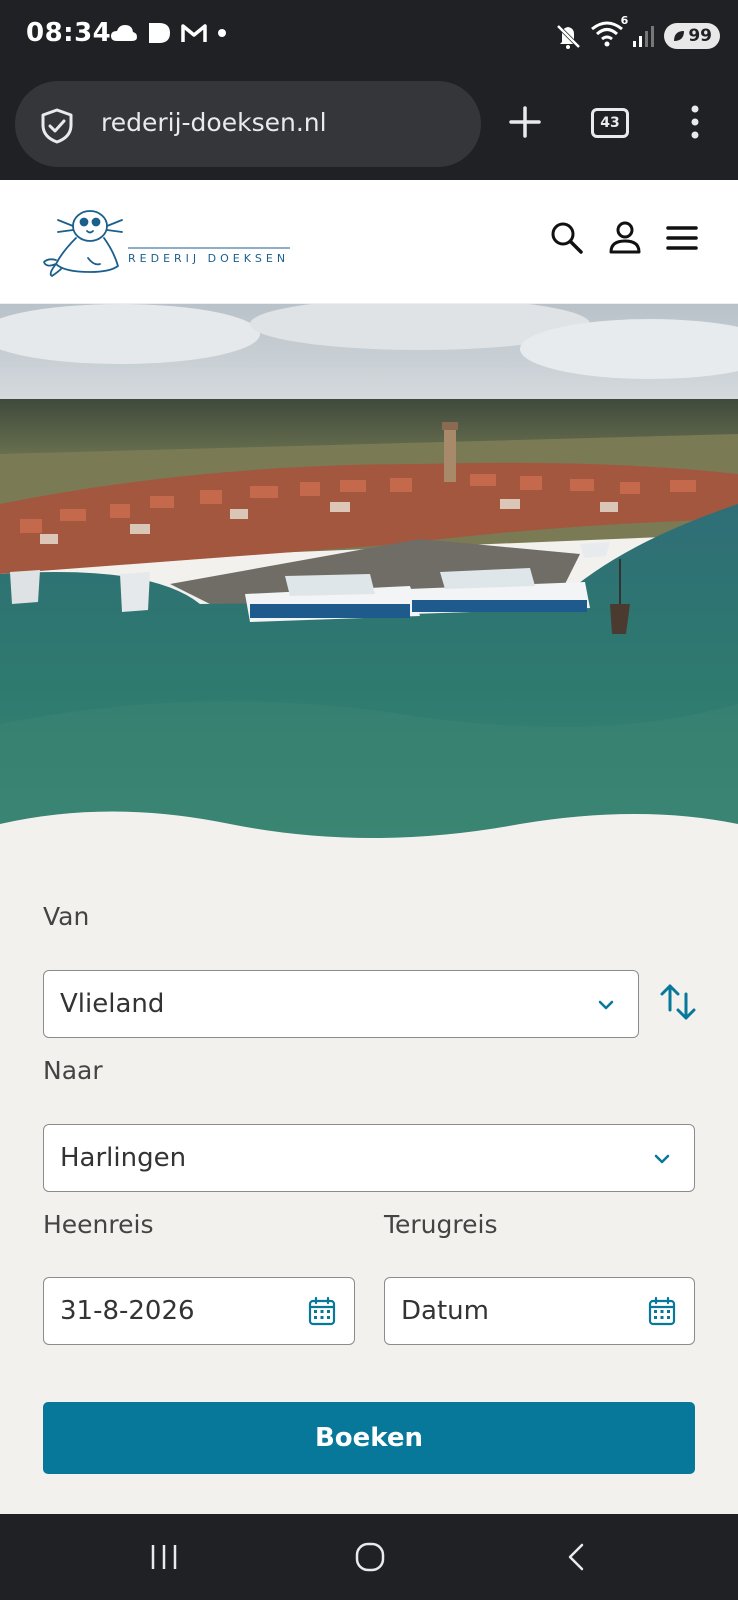 This screenshot has width=738, height=1600. I want to click on from-select-value: Vlieland, so click(112, 1004).